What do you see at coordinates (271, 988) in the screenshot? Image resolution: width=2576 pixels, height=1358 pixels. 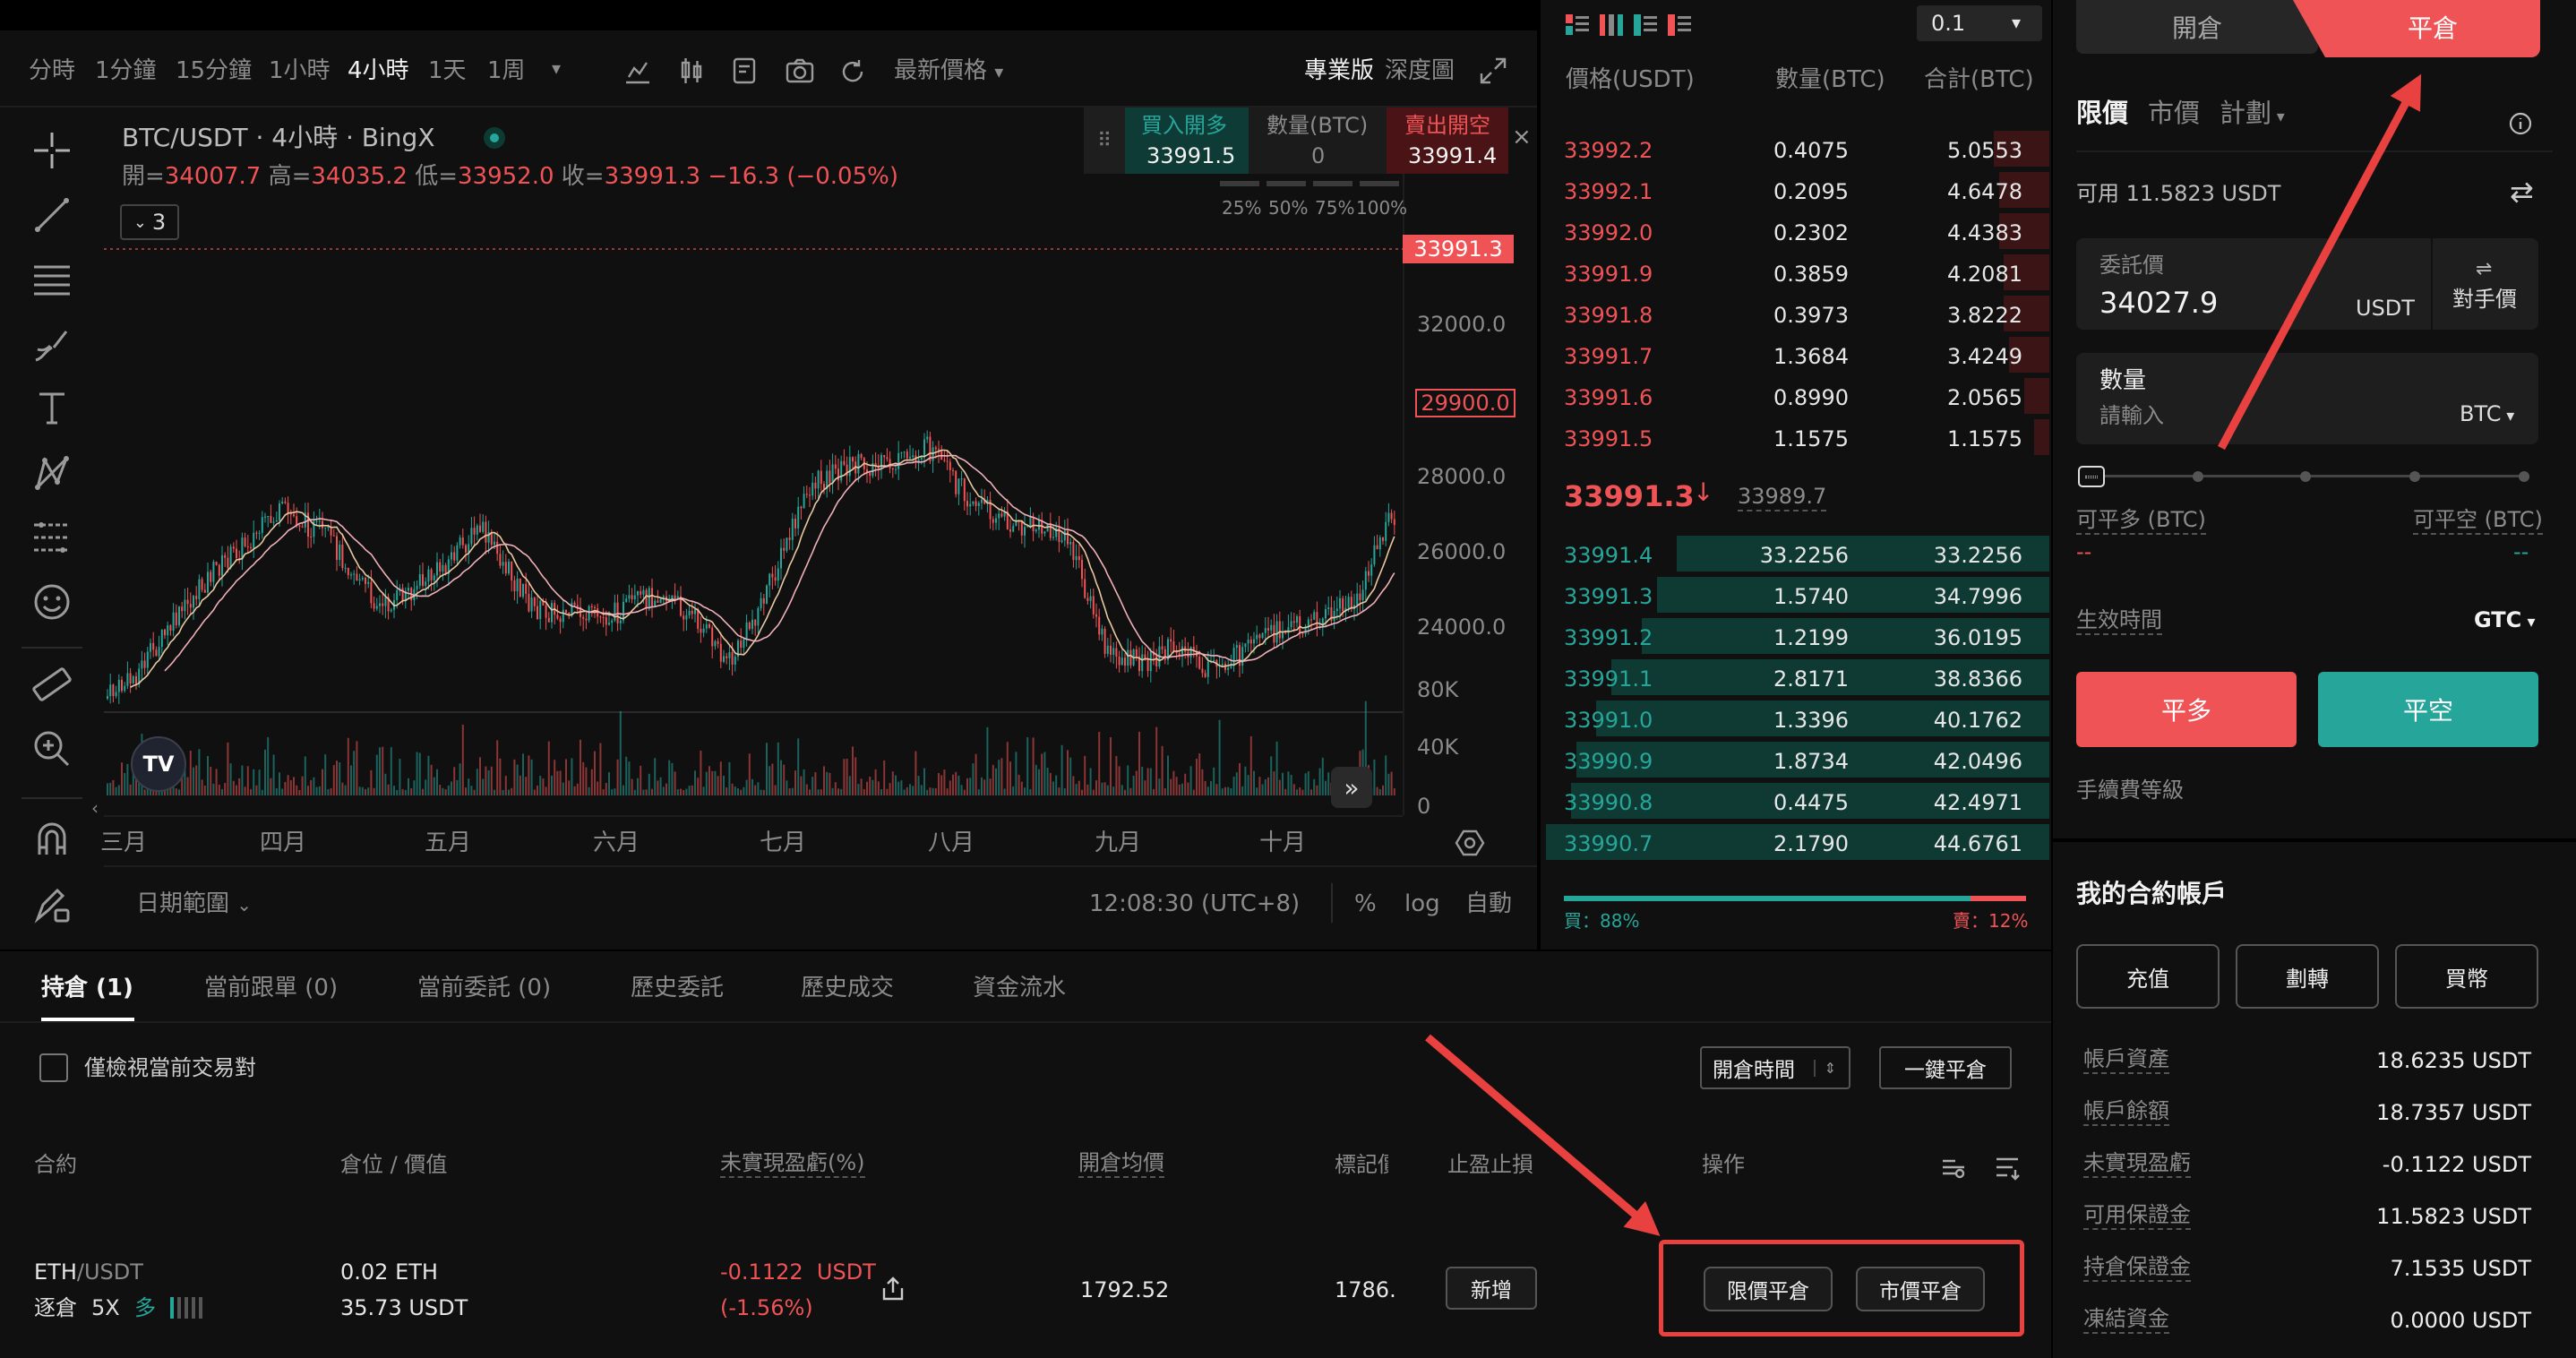 I see `tab-copy-orders: 當前跟單 (0)` at bounding box center [271, 988].